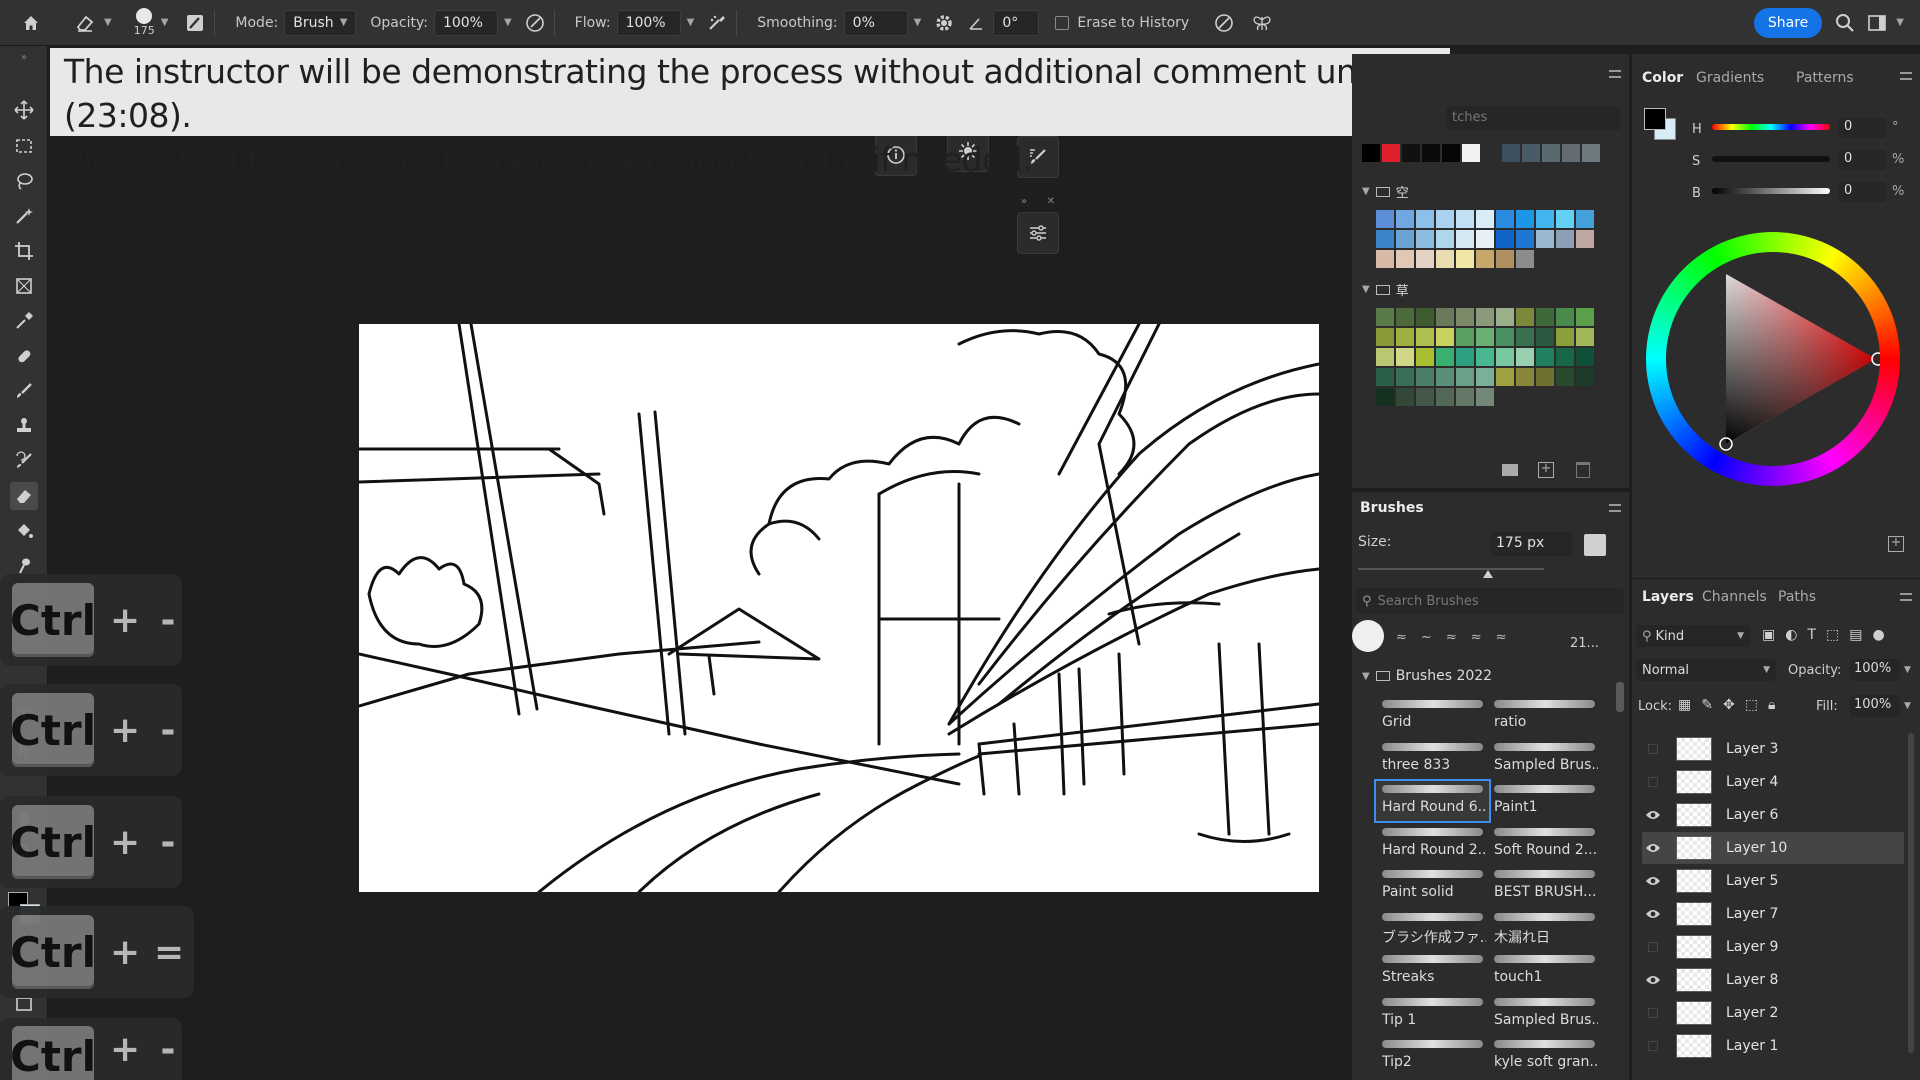 The width and height of the screenshot is (1920, 1080). I want to click on layer-row: Layer 9, so click(1773, 947).